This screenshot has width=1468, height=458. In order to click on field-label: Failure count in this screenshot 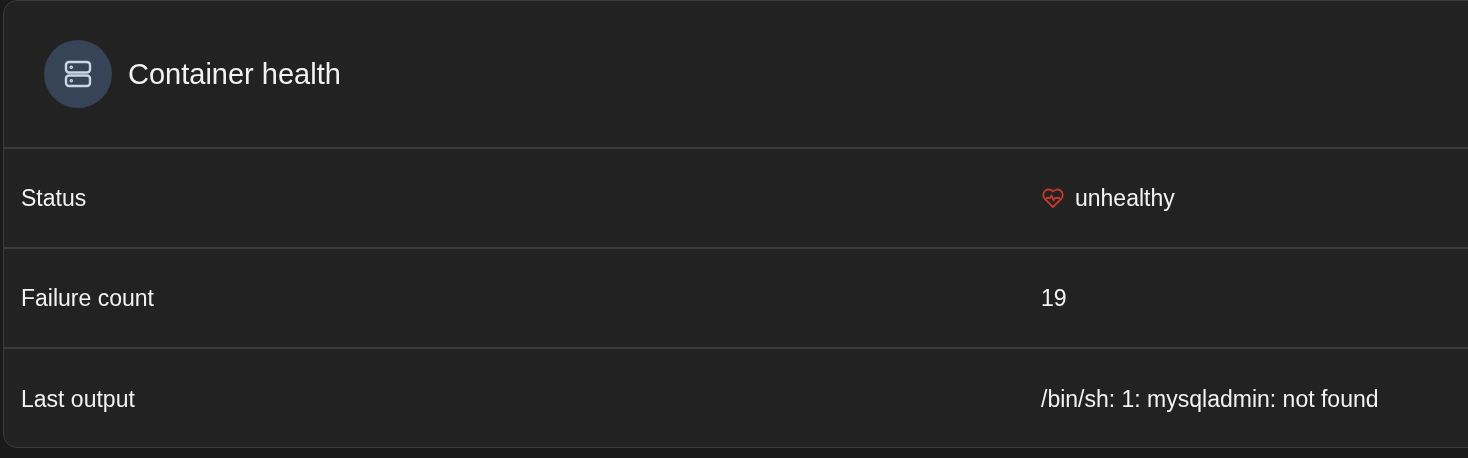, I will do `click(87, 298)`.